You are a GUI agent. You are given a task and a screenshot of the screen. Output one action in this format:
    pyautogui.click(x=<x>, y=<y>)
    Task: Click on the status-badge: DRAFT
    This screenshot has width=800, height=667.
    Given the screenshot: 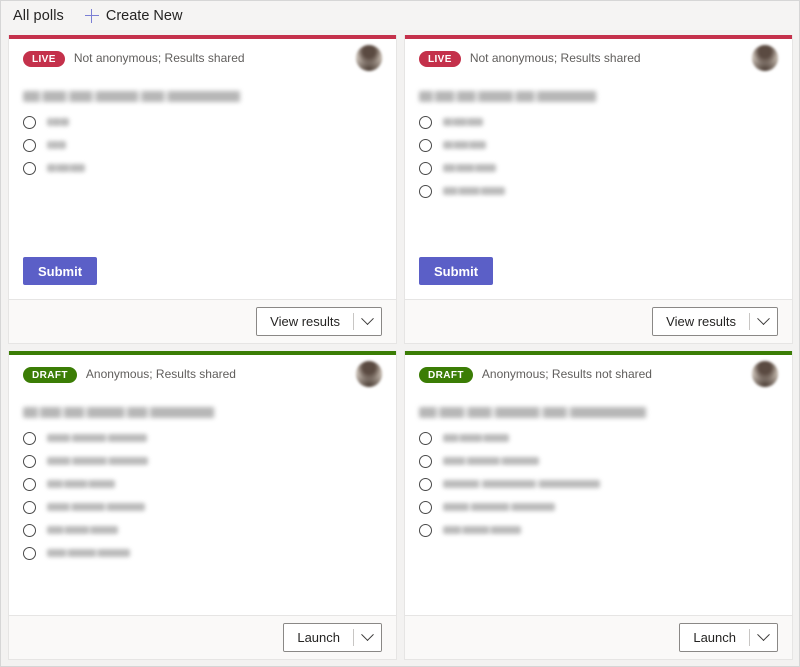 What is the action you would take?
    pyautogui.click(x=50, y=375)
    